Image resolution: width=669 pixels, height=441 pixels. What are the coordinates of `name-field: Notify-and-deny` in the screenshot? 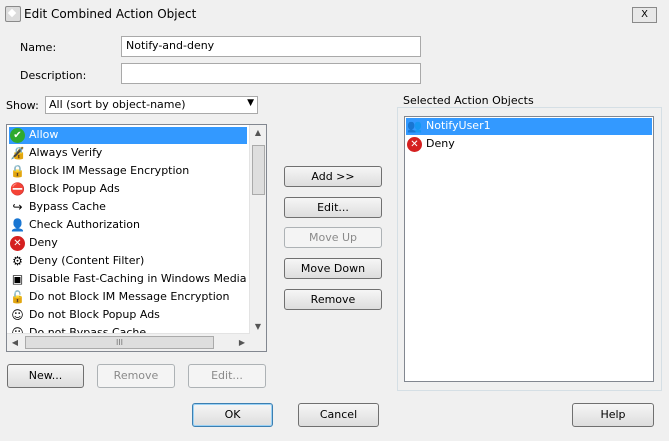 It's located at (271, 46).